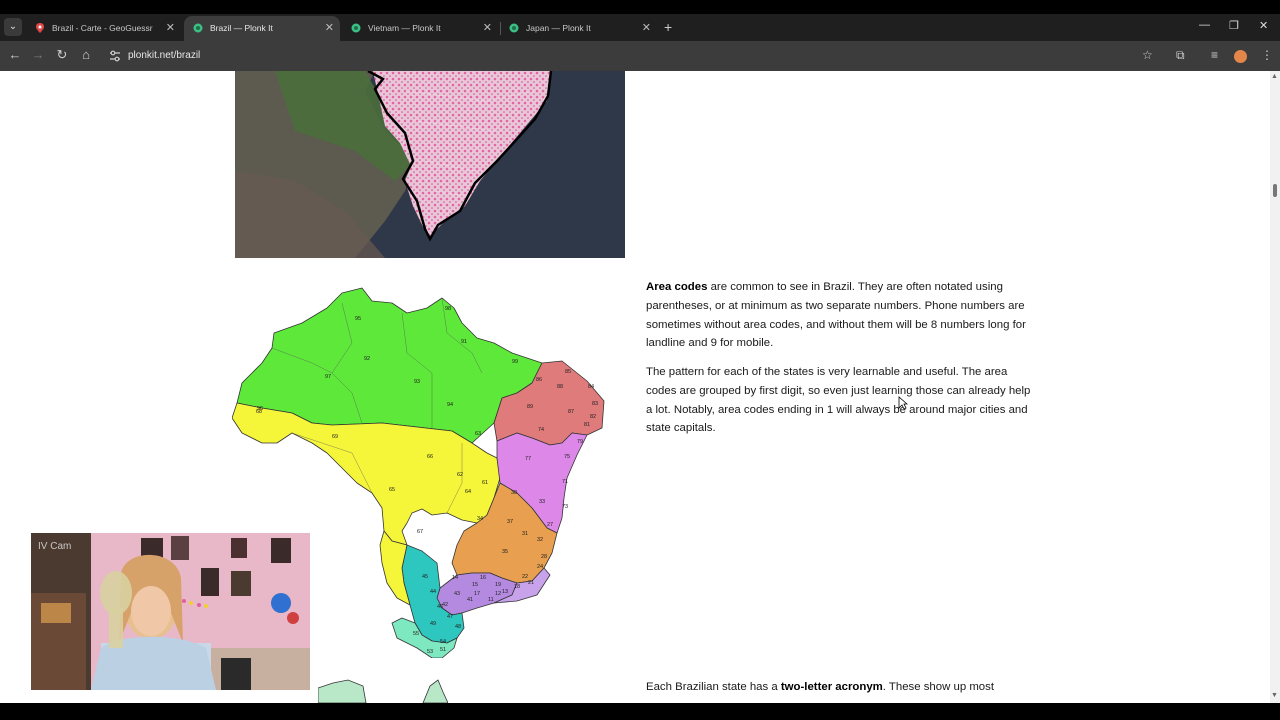 The height and width of the screenshot is (720, 1280). I want to click on area-code-label: 65, so click(392, 490).